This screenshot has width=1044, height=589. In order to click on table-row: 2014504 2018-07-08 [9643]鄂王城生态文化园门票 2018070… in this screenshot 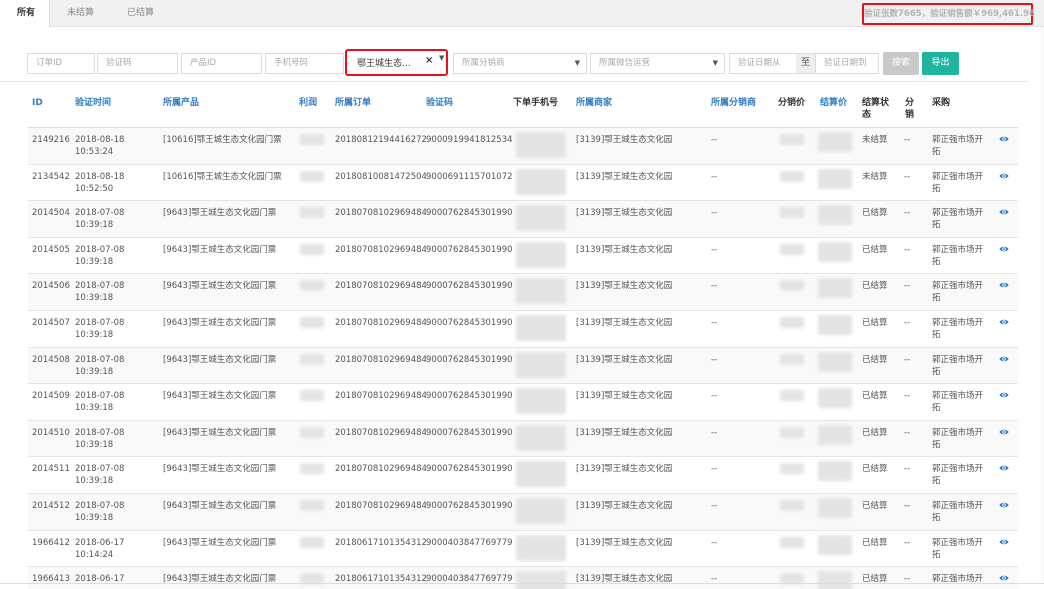, I will do `click(523, 219)`.